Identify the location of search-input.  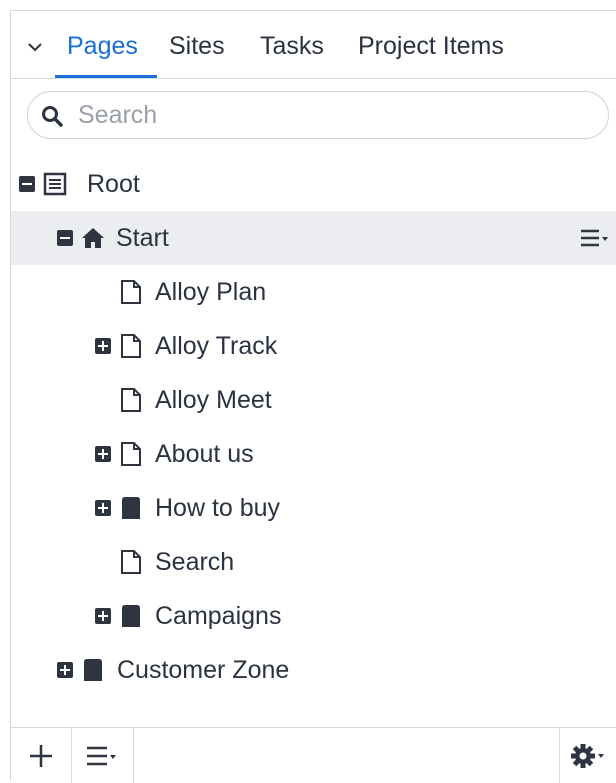
(338, 115).